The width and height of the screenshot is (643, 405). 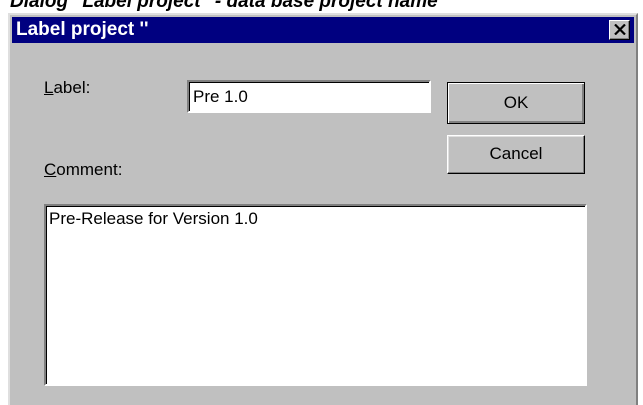 I want to click on title-bar: Label project '', so click(x=323, y=30).